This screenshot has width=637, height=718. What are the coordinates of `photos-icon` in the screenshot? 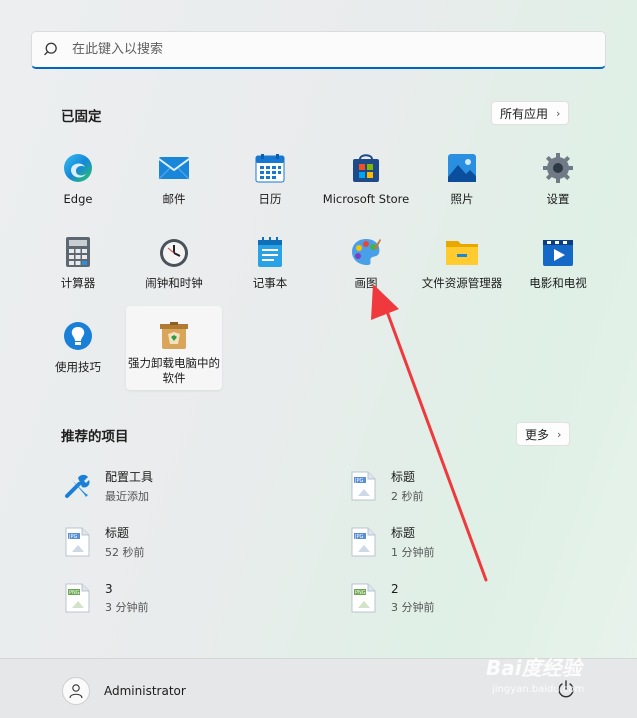 It's located at (462, 168).